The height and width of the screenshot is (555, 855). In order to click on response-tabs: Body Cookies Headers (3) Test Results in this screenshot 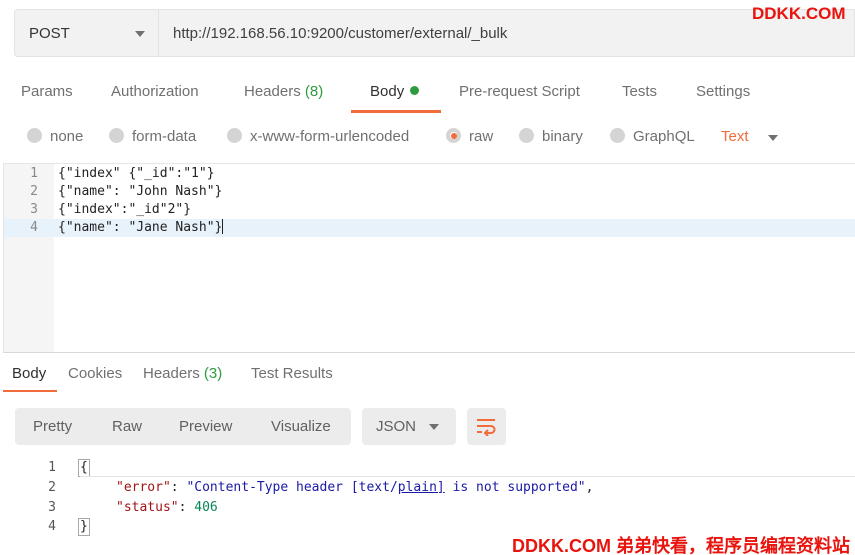, I will do `click(427, 374)`.